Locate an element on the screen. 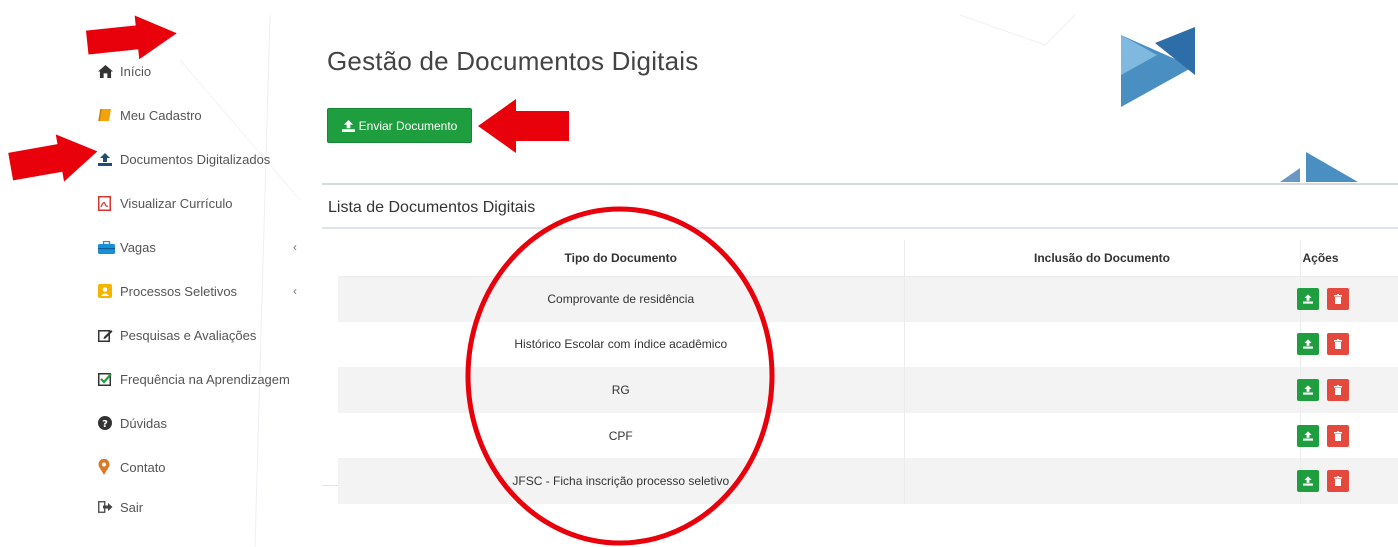 The image size is (1398, 547). sidebar-item-label: Frequência na Aprendizagem is located at coordinates (205, 379).